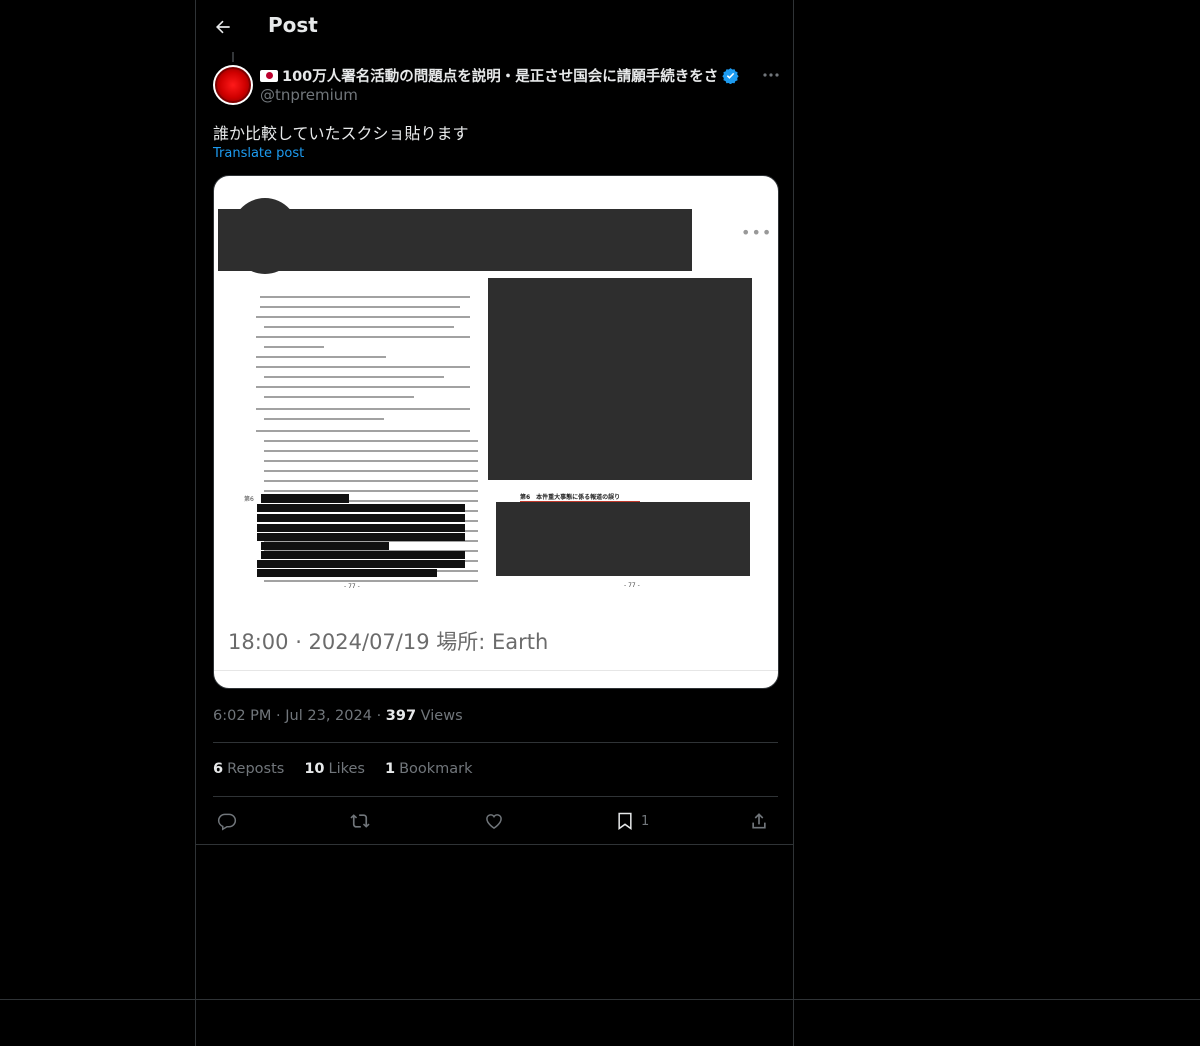 Image resolution: width=1200 pixels, height=1046 pixels. I want to click on likes-stat: 10 Likes, so click(334, 769).